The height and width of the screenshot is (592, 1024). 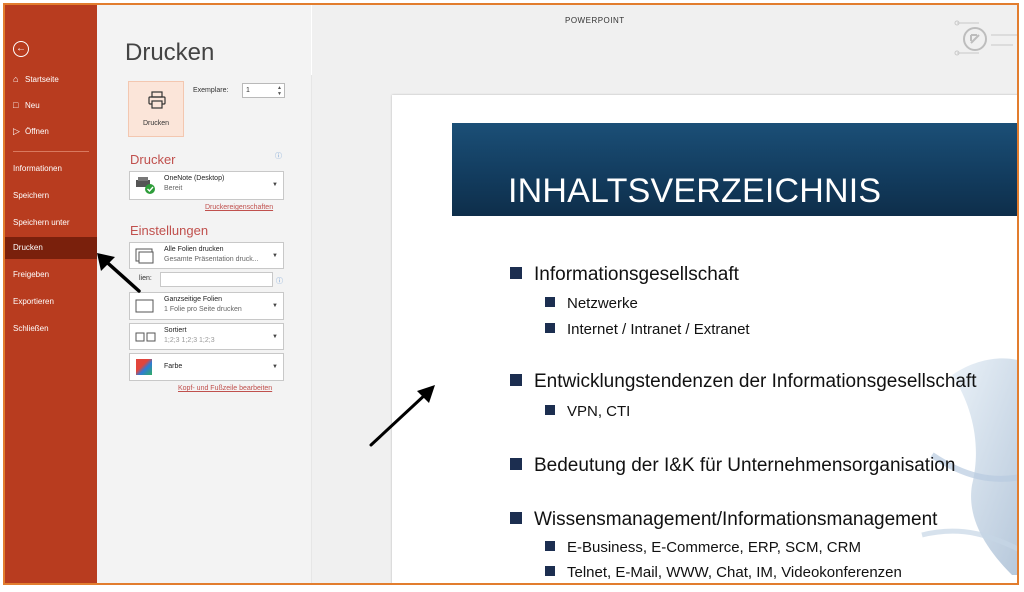 What do you see at coordinates (42, 79) in the screenshot?
I see `sidebar-item-label: Startseite` at bounding box center [42, 79].